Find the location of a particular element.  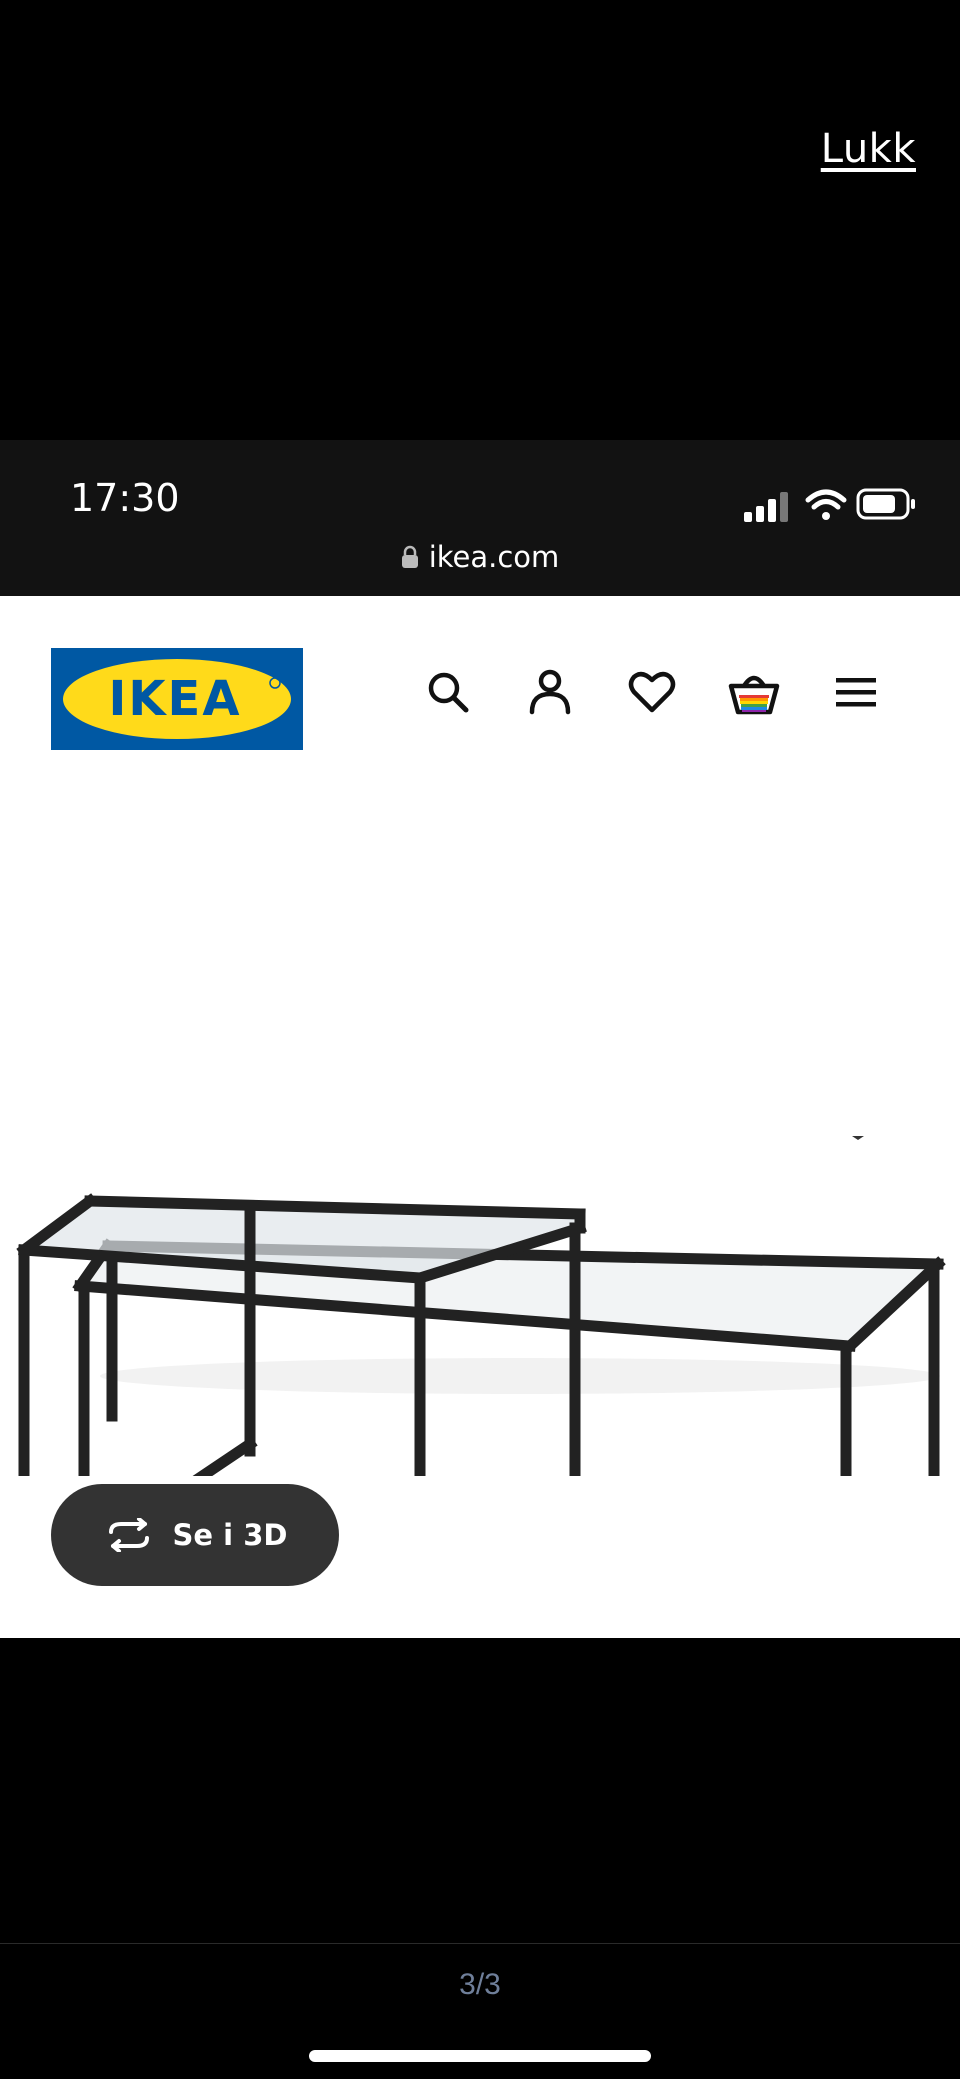

lock-icon is located at coordinates (409, 556).